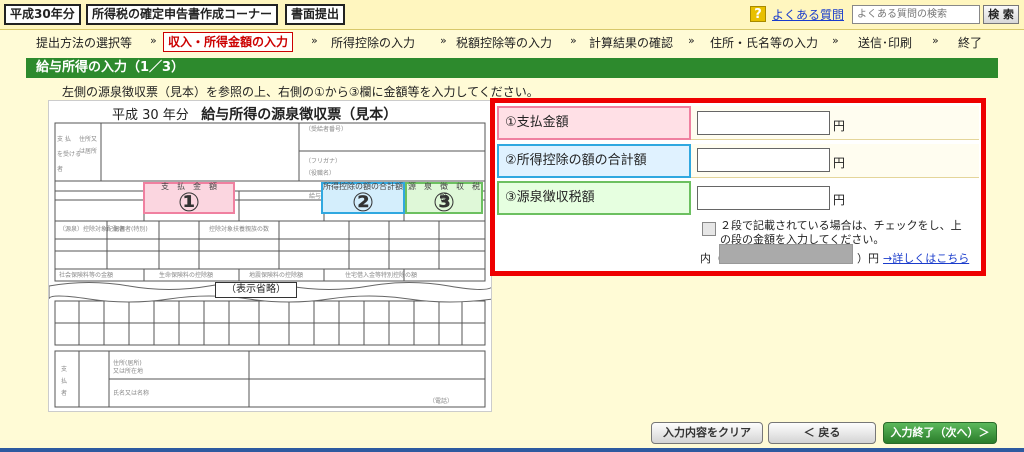  Describe the element at coordinates (631, 43) in the screenshot. I see `step-result-check: 計算結果の確認` at that location.